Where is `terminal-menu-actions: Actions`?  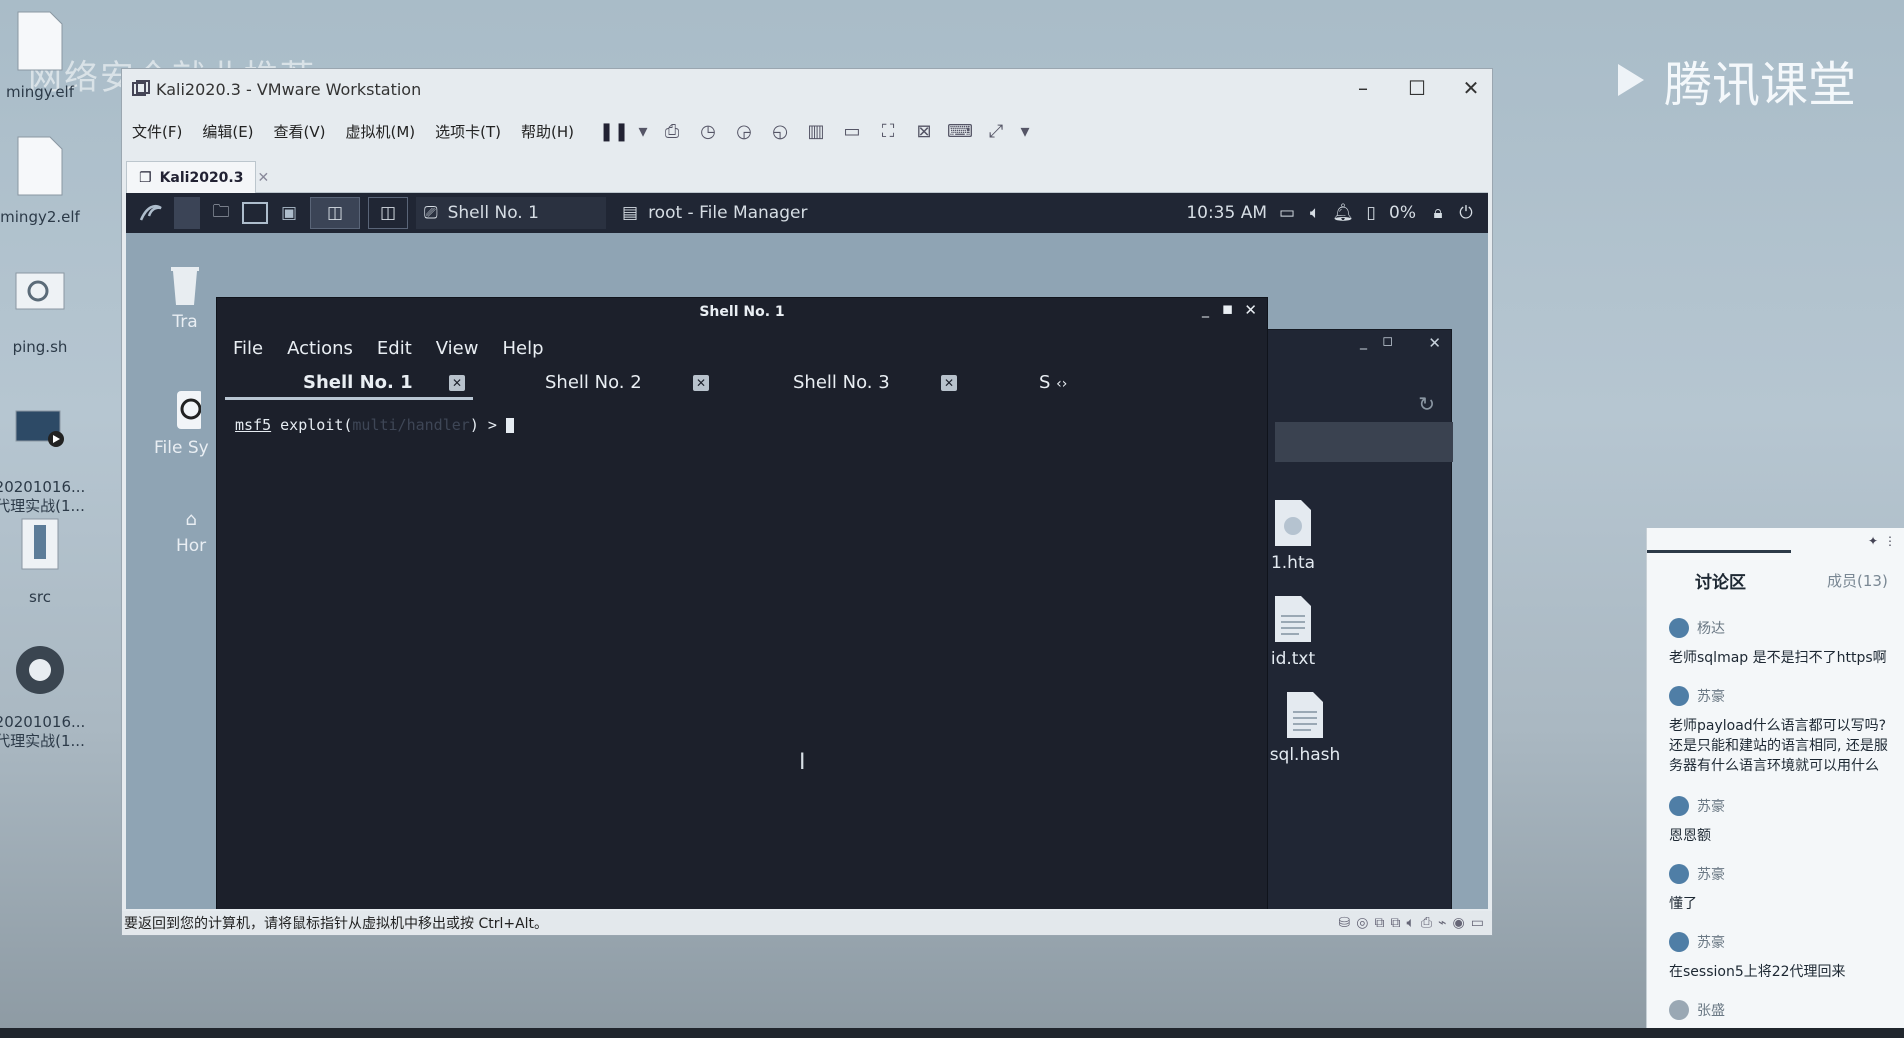 terminal-menu-actions: Actions is located at coordinates (320, 348).